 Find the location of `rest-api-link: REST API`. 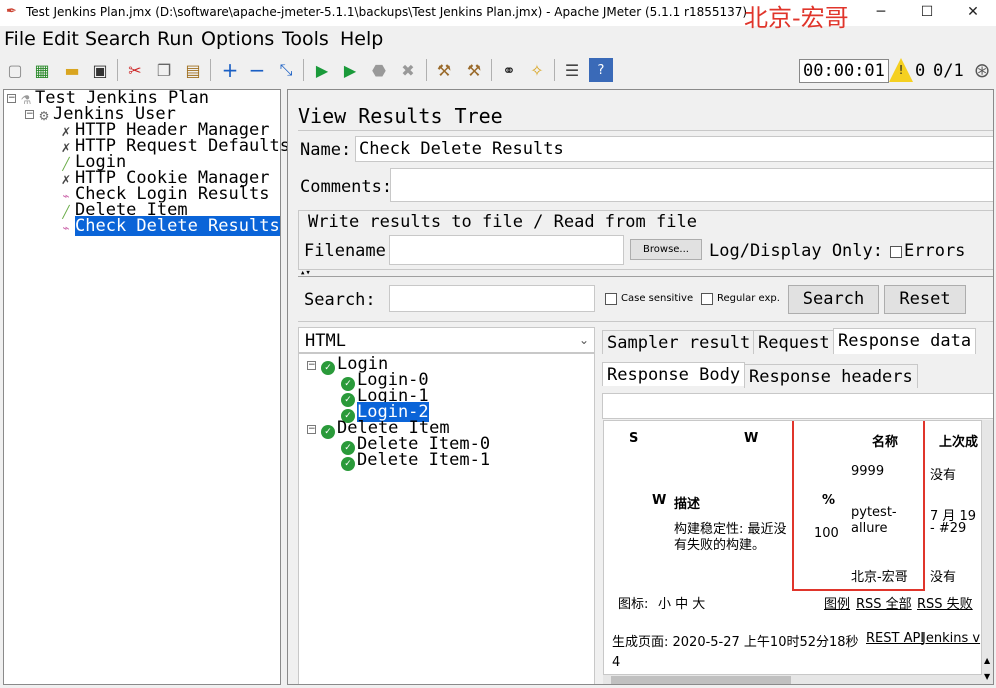

rest-api-link: REST API is located at coordinates (895, 638).